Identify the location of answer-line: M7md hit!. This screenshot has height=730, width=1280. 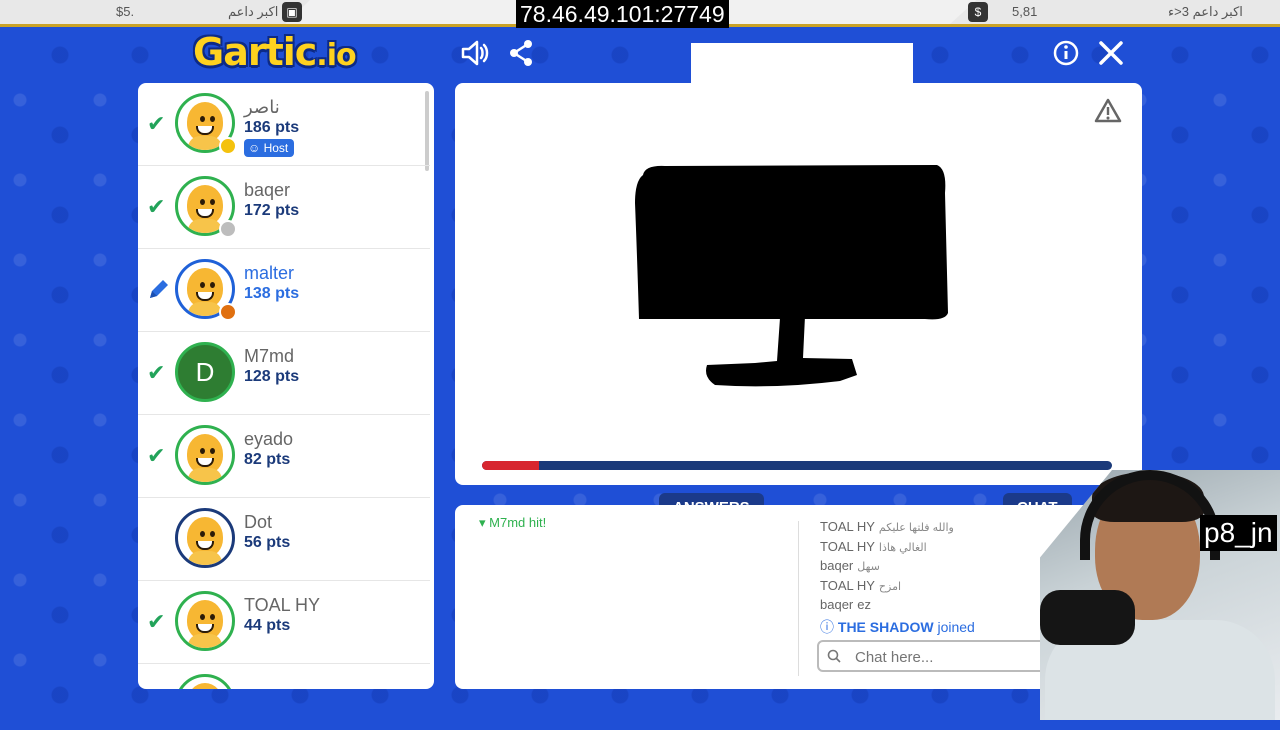
(518, 522).